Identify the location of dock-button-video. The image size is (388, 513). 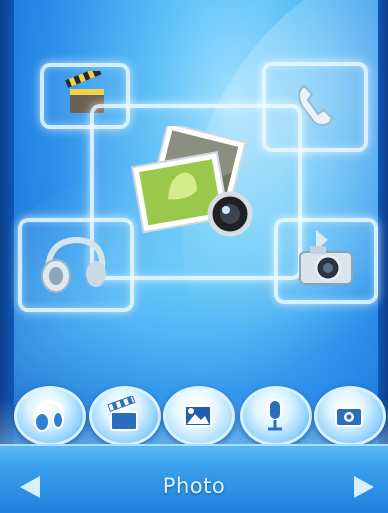
(125, 416).